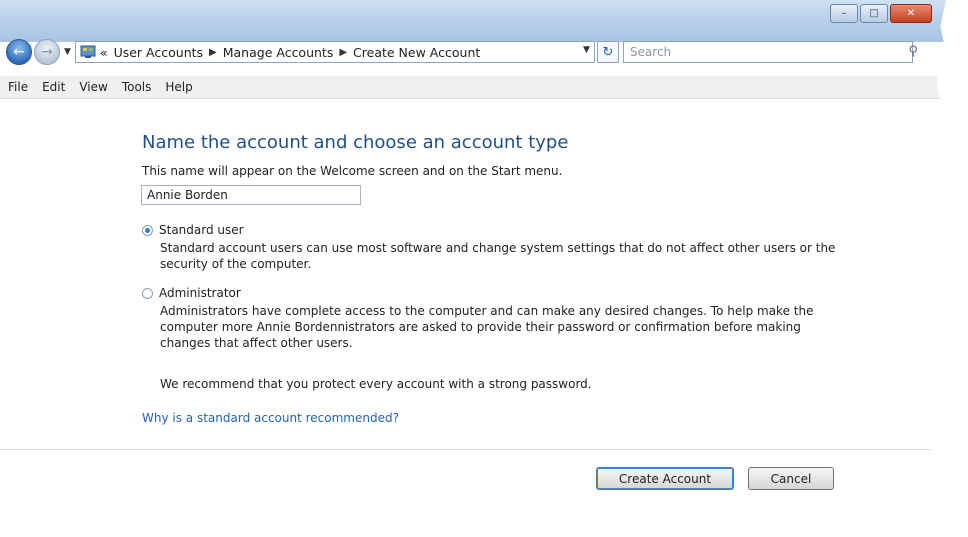 This screenshot has width=968, height=537. What do you see at coordinates (158, 52) in the screenshot?
I see `breadcrumb-user-accounts: User Accounts` at bounding box center [158, 52].